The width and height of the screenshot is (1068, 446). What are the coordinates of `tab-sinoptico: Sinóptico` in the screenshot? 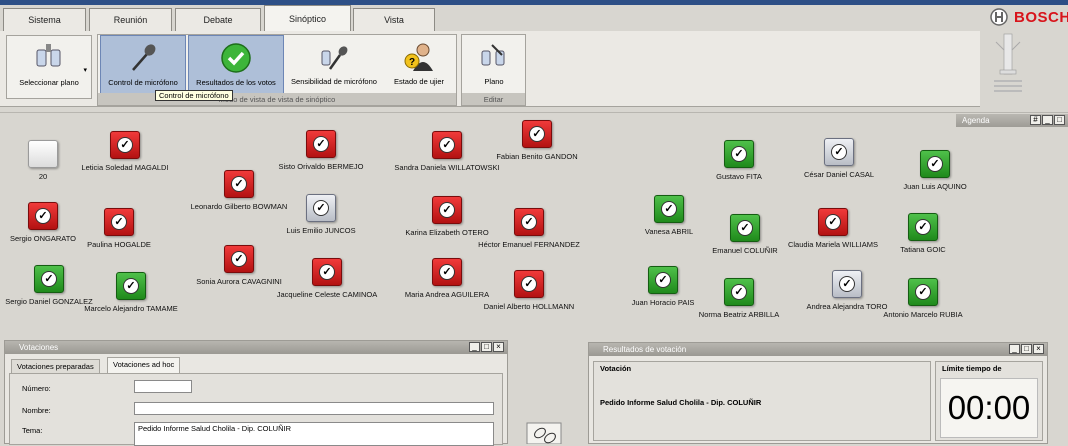 It's located at (307, 18).